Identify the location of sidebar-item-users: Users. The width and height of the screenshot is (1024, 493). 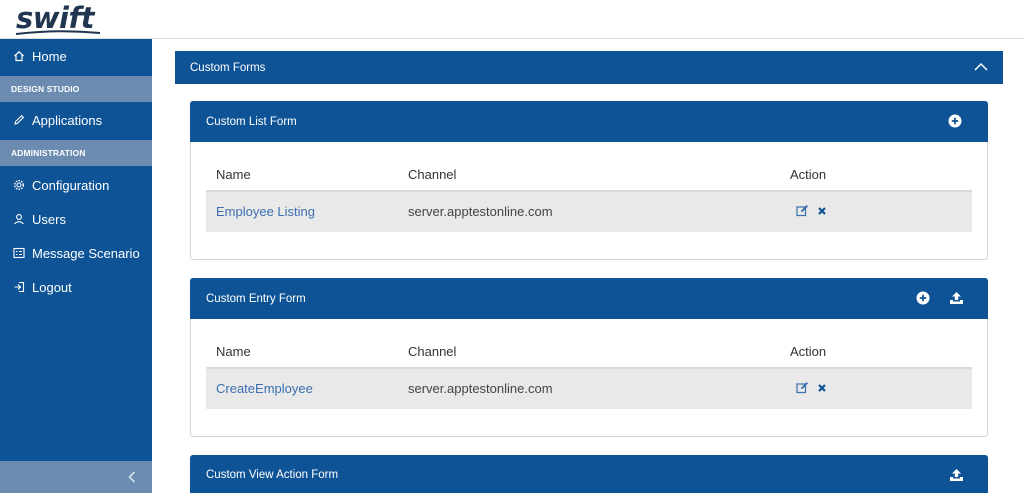
(76, 219).